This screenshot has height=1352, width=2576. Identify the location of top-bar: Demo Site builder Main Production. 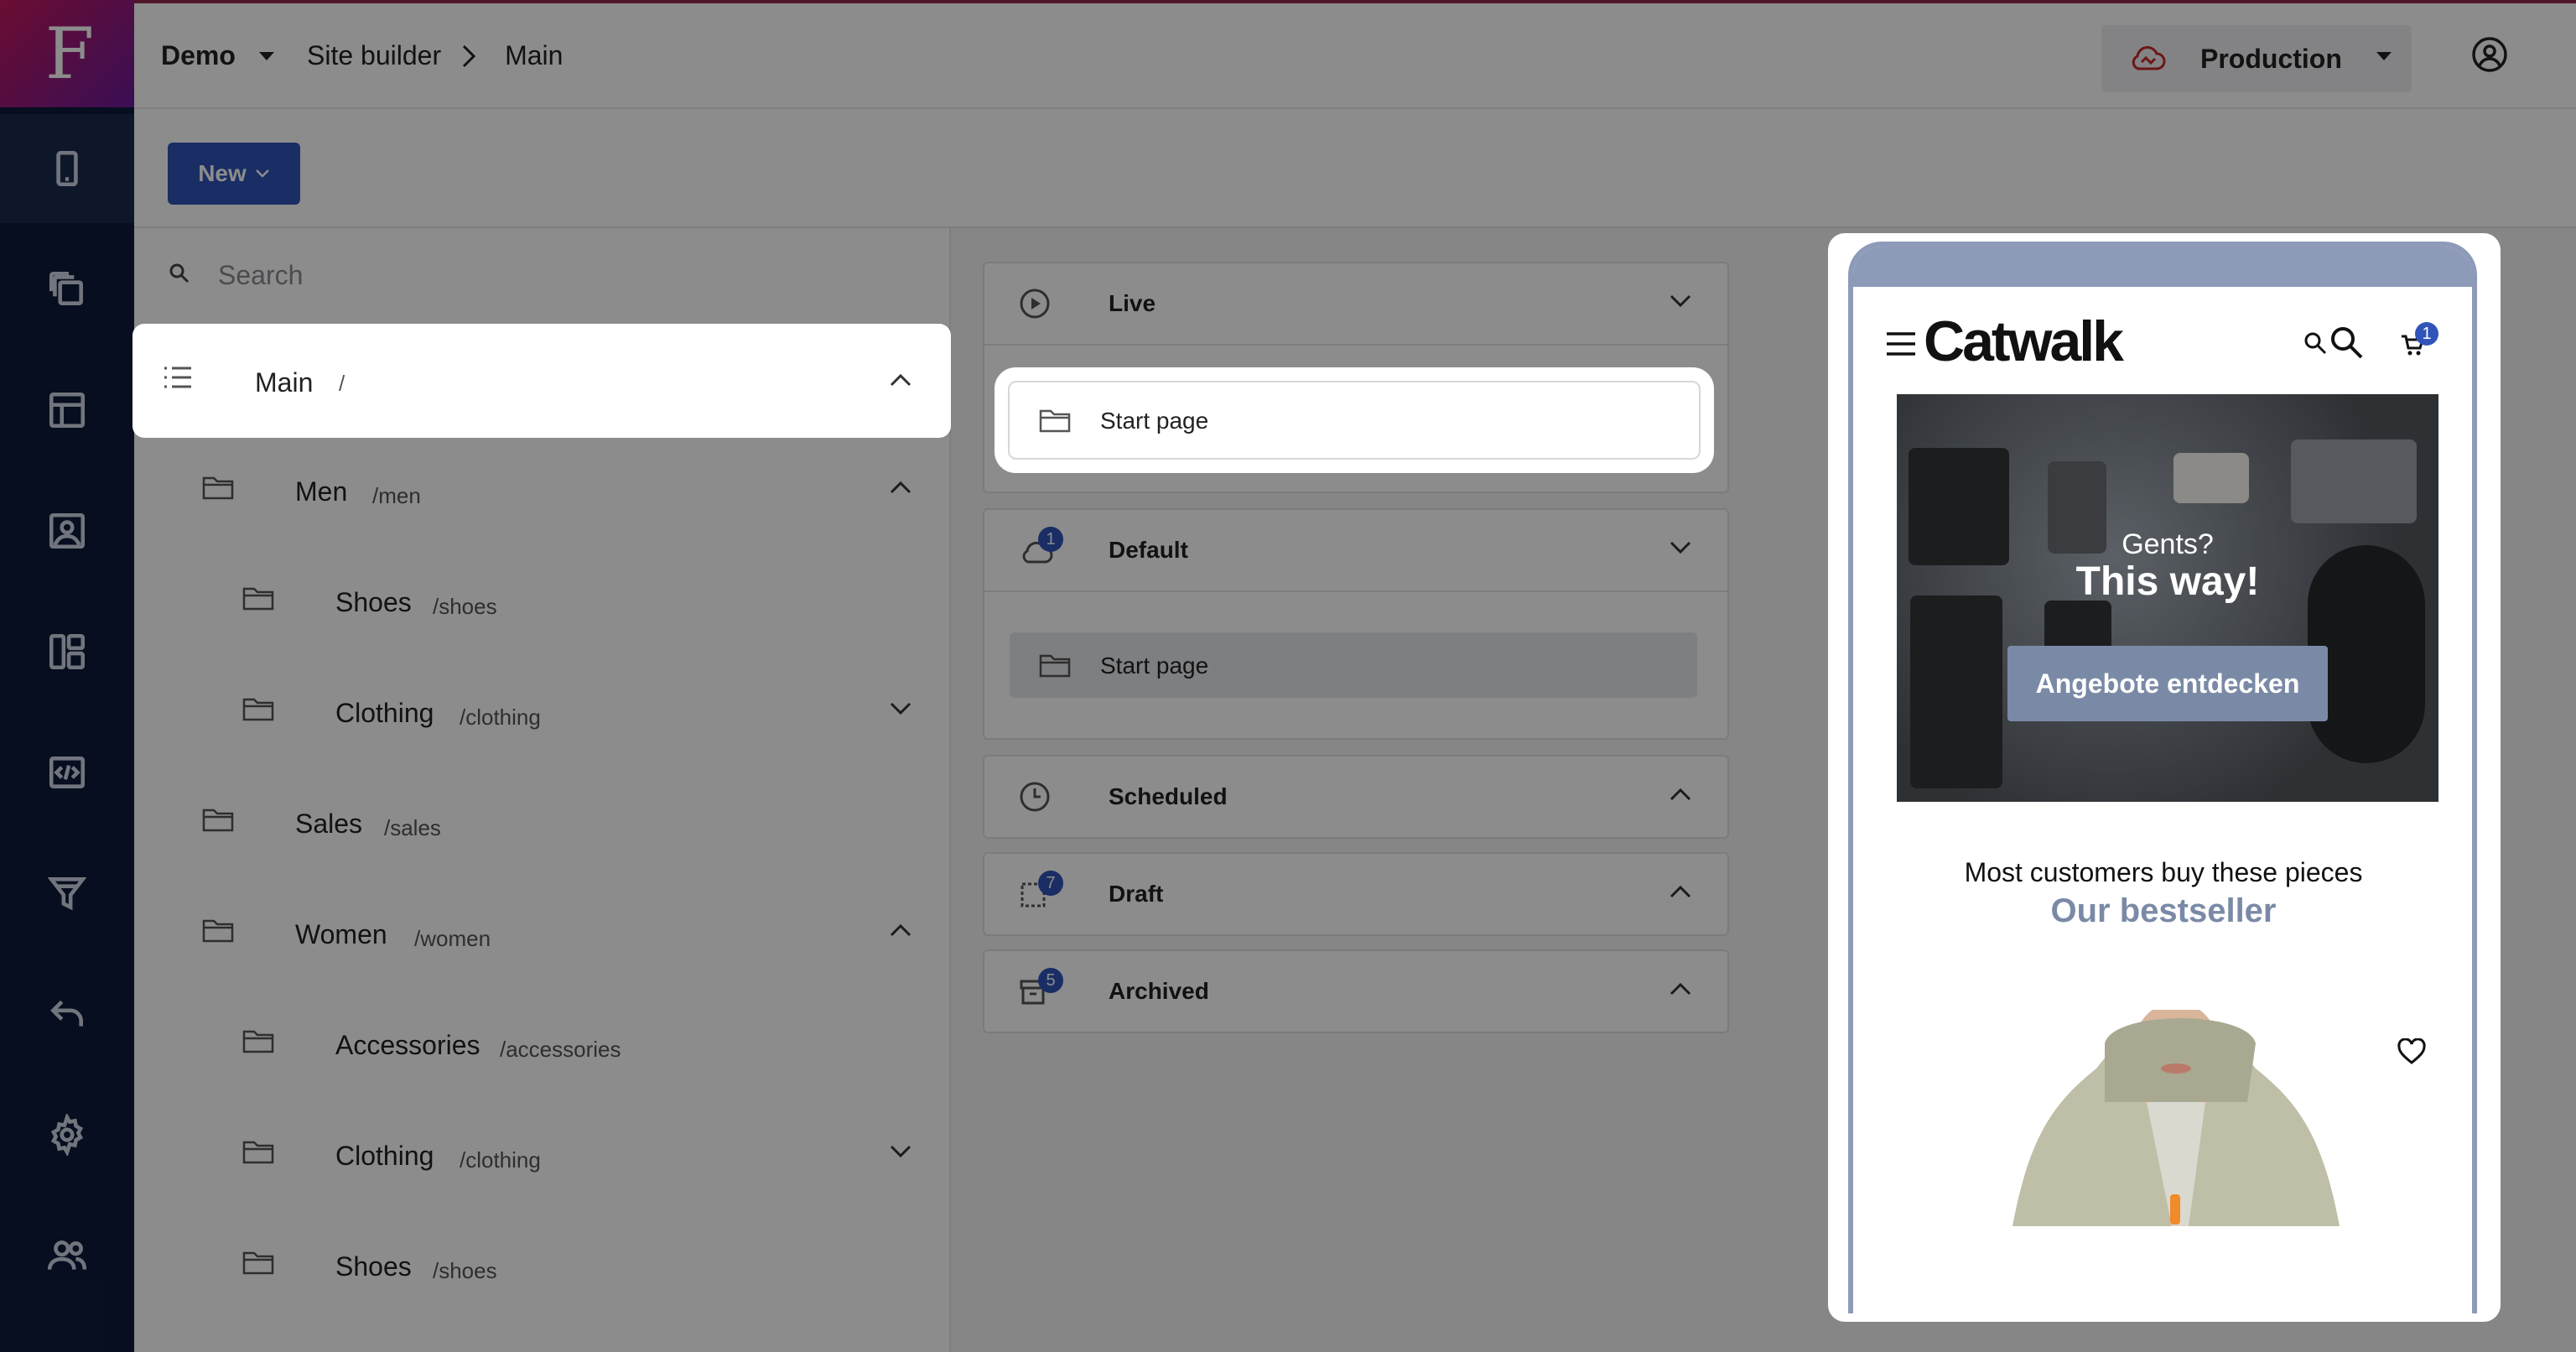
(1355, 54).